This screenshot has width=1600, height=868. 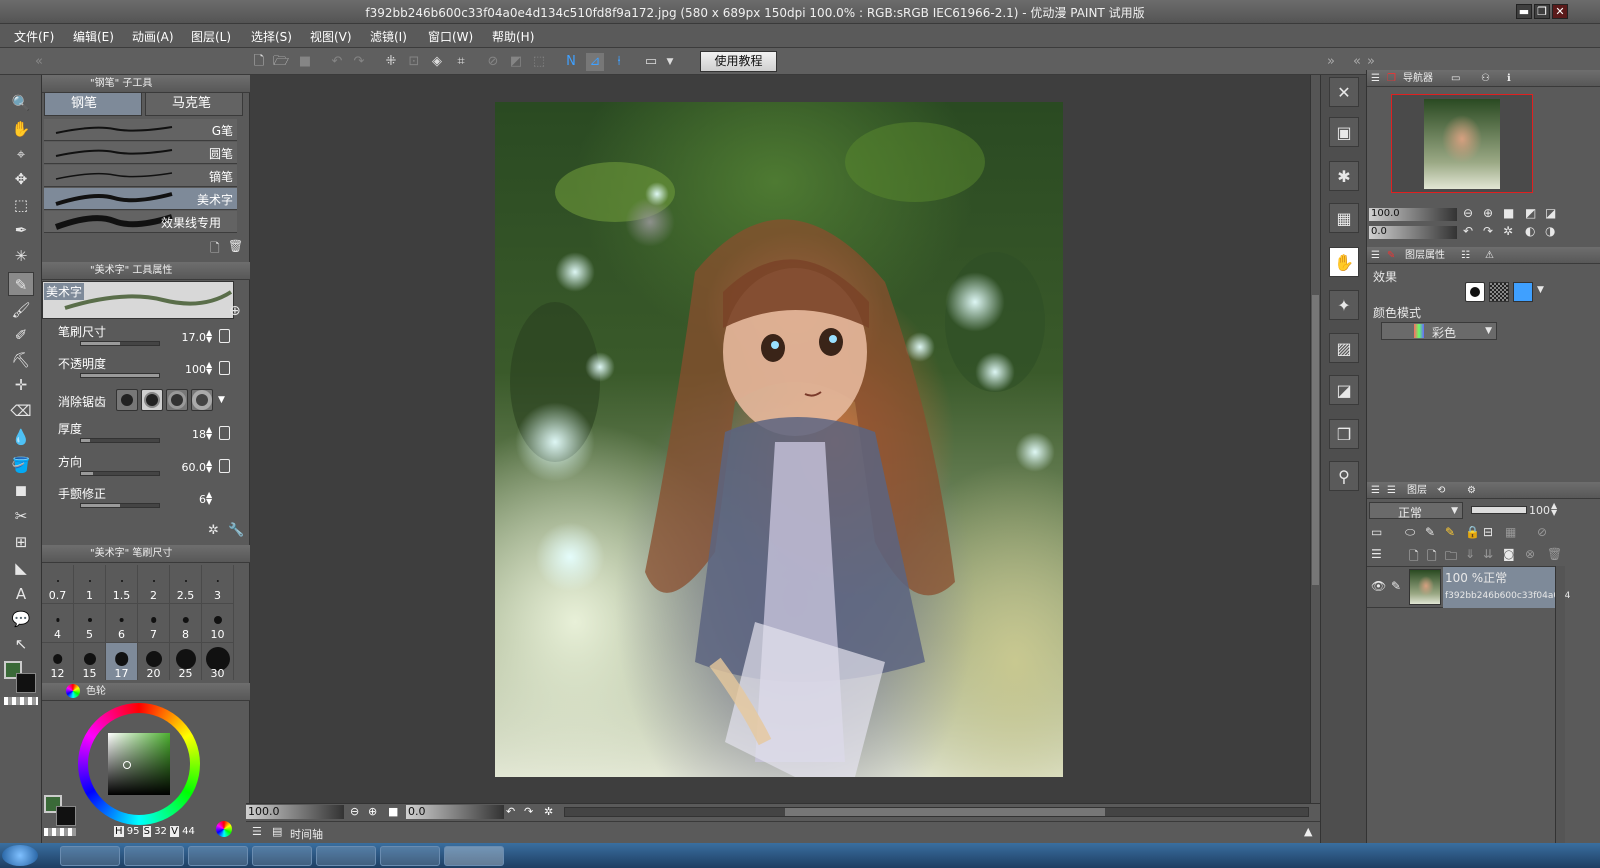 I want to click on fill-tool-icon: 🪣, so click(x=21, y=465).